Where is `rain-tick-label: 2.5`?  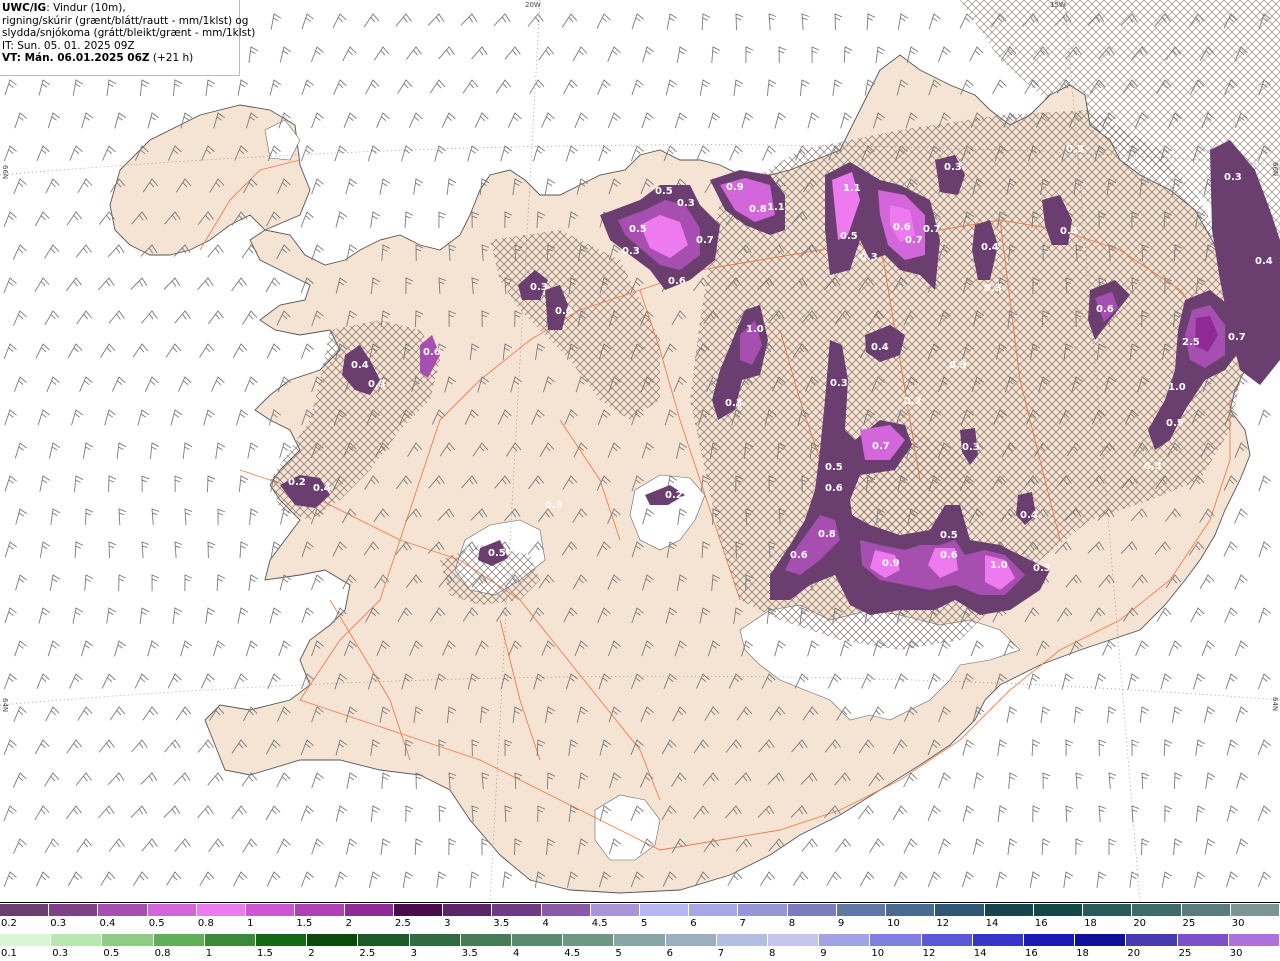 rain-tick-label: 2.5 is located at coordinates (367, 953).